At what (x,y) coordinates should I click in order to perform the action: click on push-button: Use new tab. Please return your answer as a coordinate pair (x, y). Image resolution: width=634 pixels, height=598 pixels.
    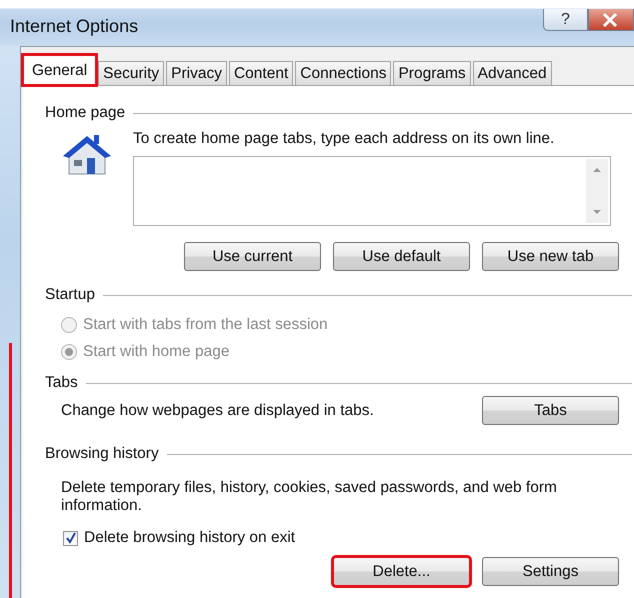
    Looking at the image, I should click on (550, 256).